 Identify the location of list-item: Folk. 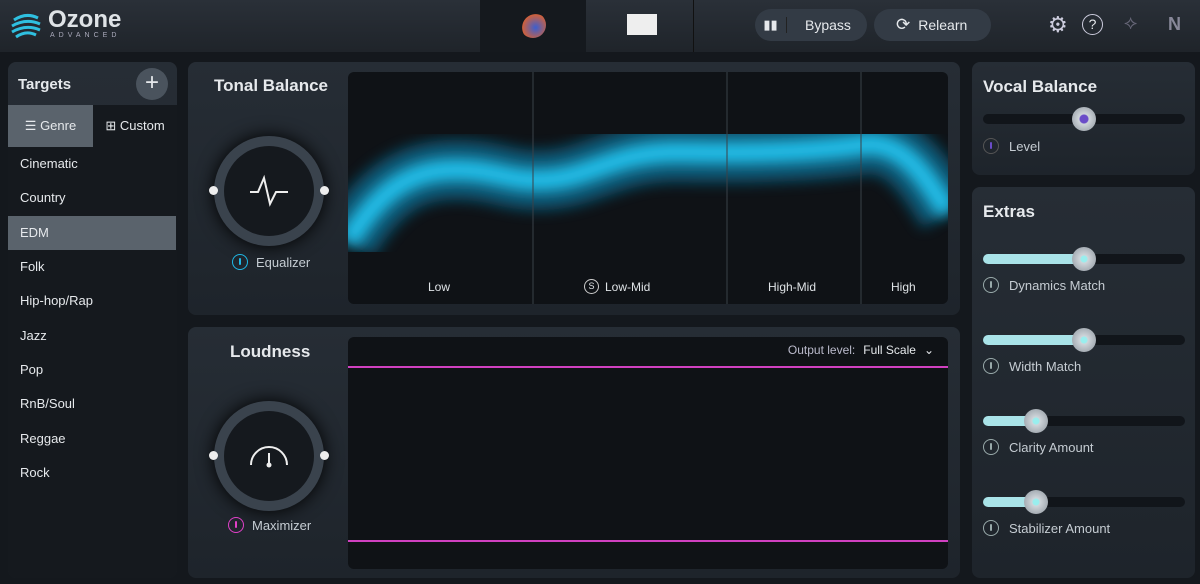
(92, 267).